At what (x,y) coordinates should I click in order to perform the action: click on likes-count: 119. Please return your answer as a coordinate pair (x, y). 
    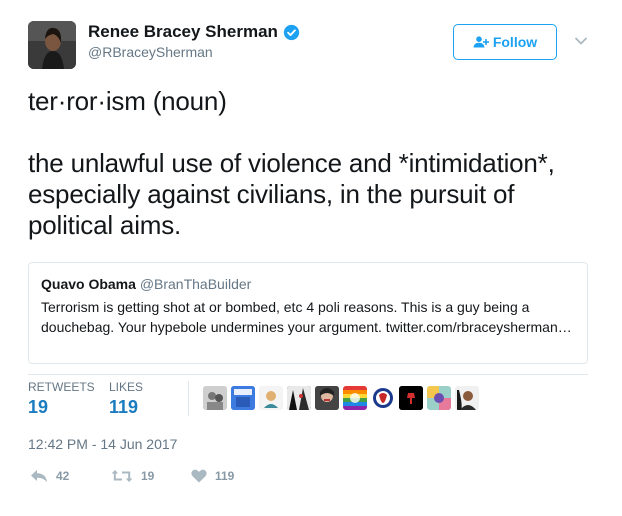
    Looking at the image, I should click on (124, 407).